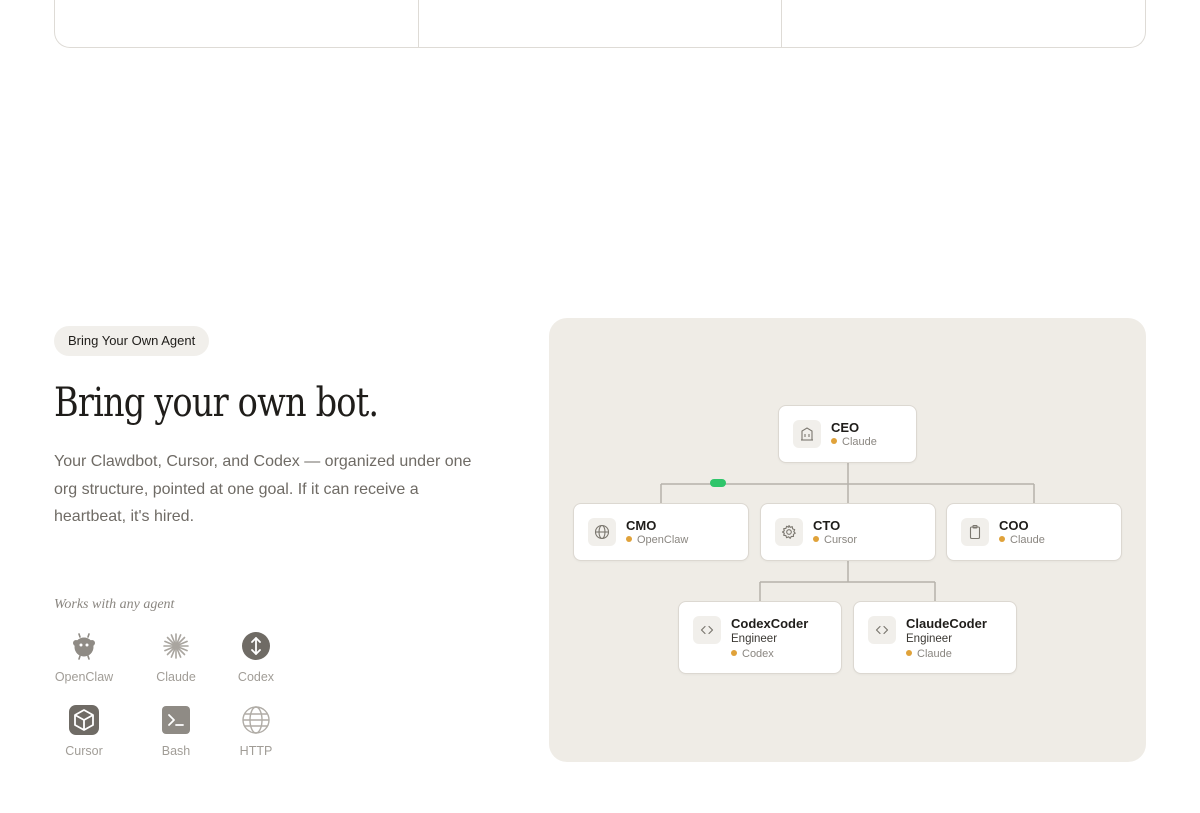 This screenshot has height=813, width=1200. I want to click on works-with-label: Works with any agent, so click(114, 604).